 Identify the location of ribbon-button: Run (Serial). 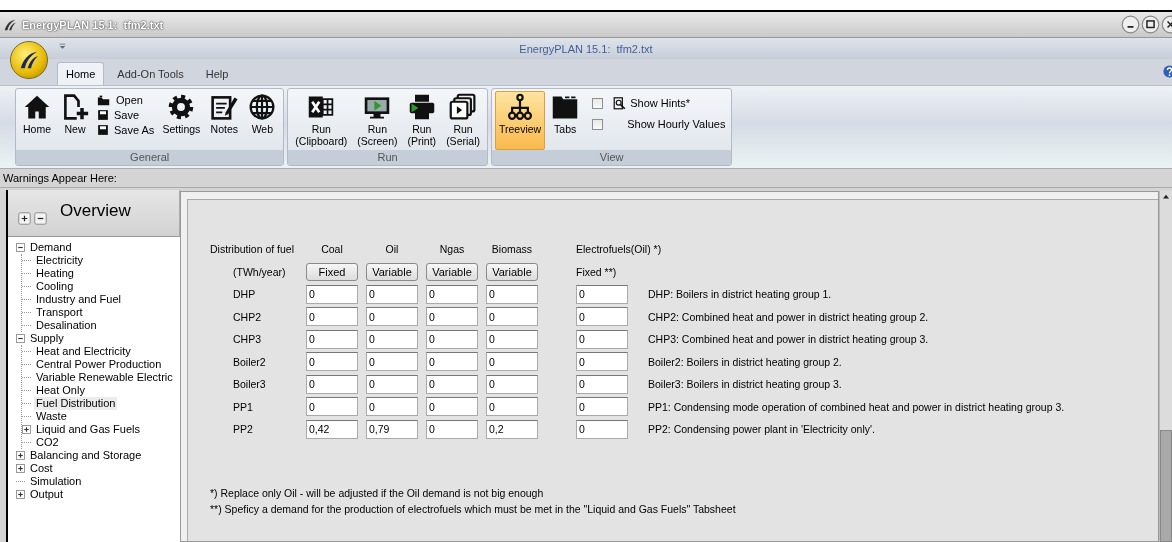
(463, 120).